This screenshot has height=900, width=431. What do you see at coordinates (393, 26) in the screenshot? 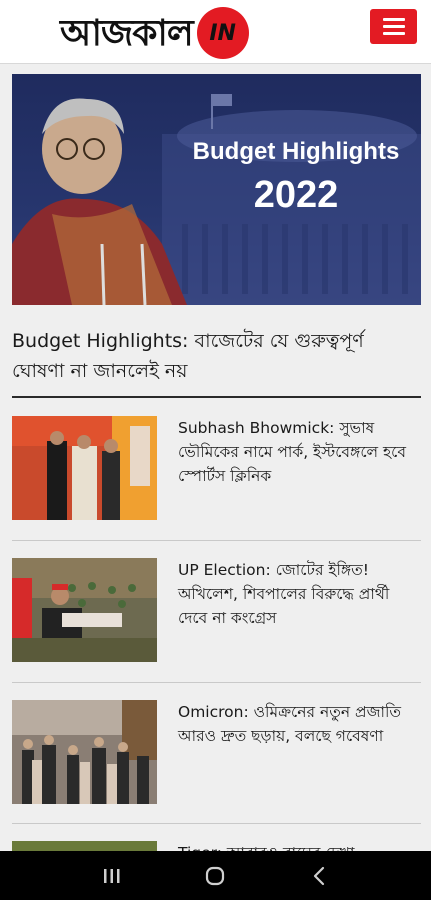
I see `hamburger-menu-button` at bounding box center [393, 26].